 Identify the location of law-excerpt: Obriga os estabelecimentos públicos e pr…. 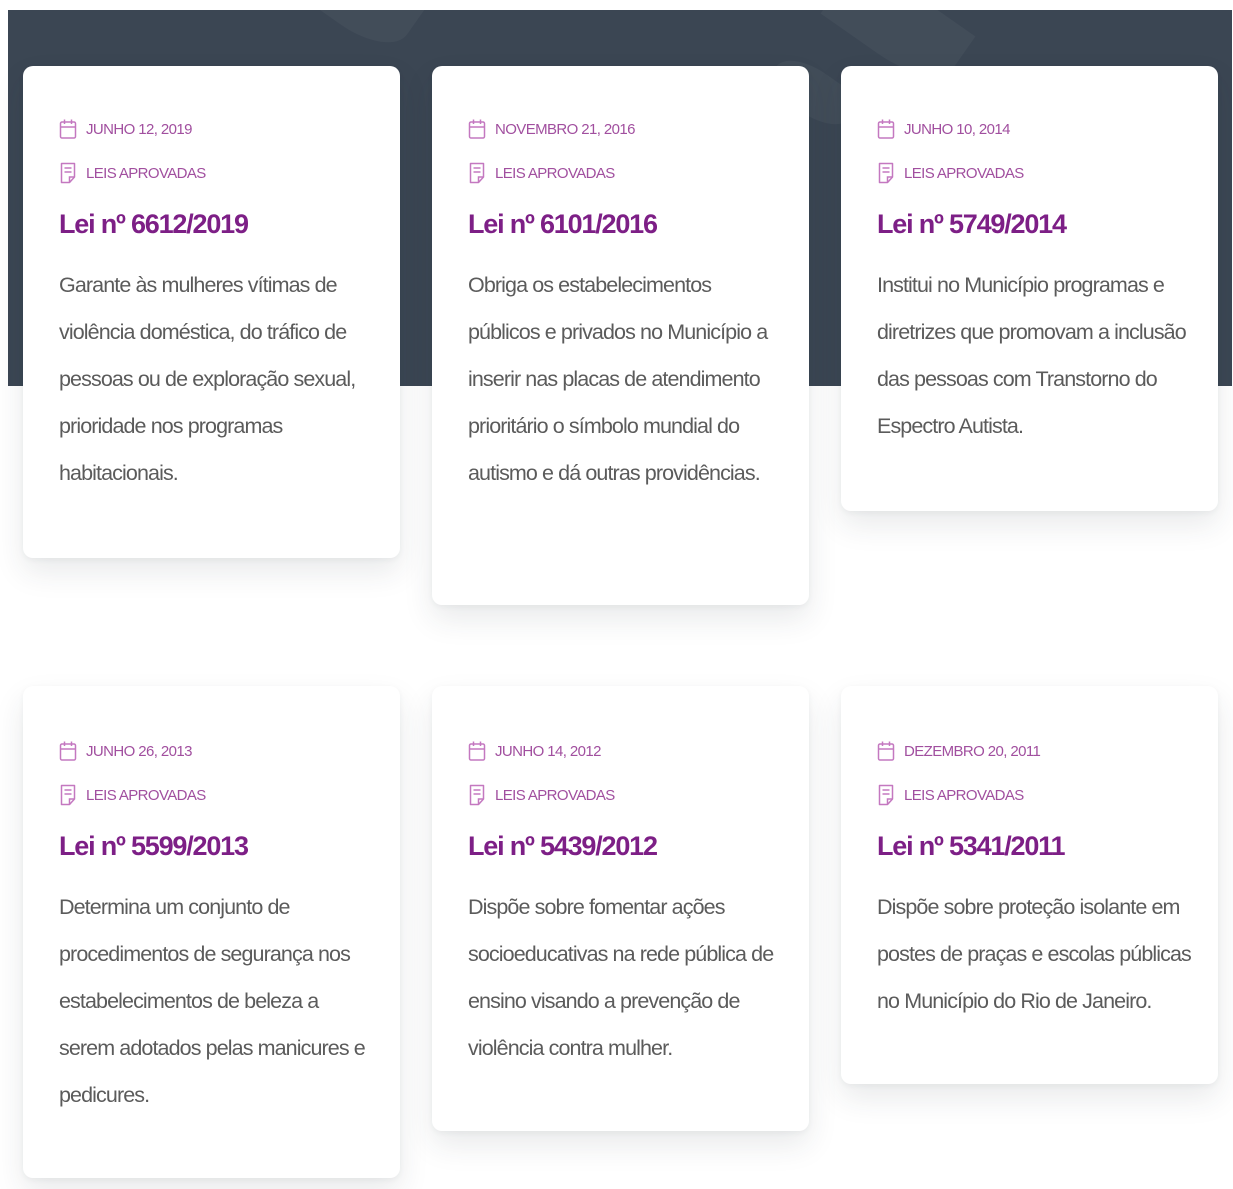
(618, 379).